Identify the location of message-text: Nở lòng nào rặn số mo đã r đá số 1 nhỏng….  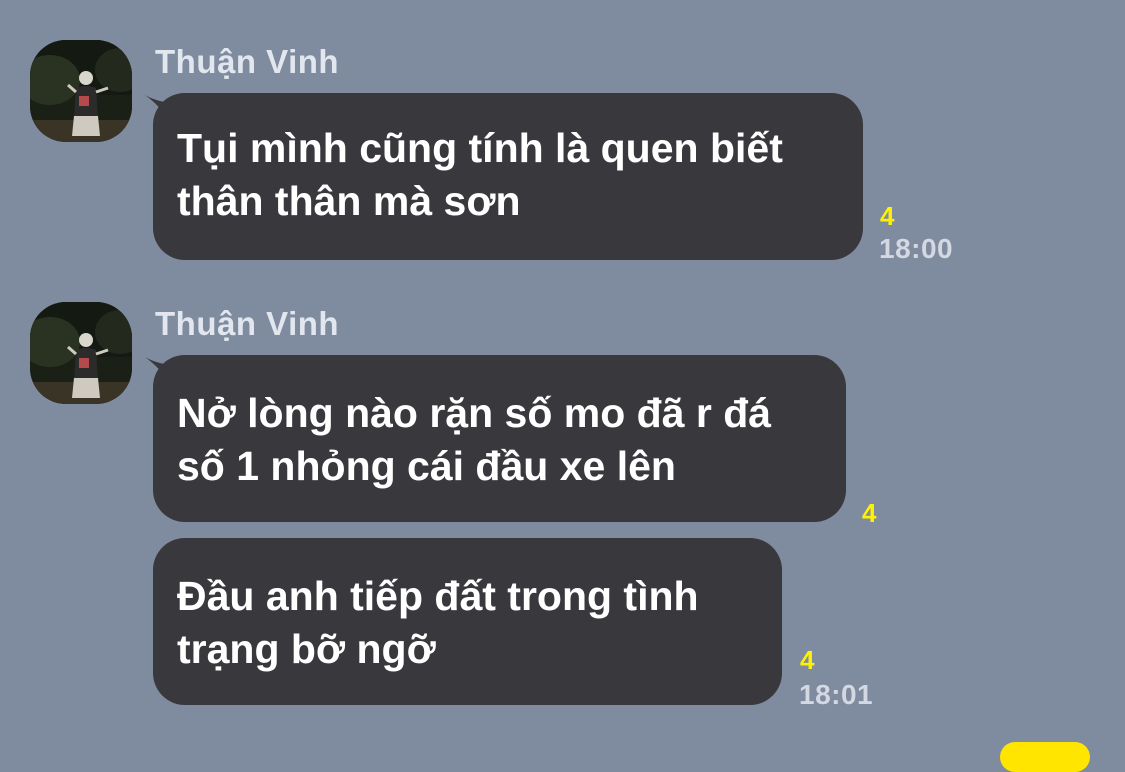
(474, 439).